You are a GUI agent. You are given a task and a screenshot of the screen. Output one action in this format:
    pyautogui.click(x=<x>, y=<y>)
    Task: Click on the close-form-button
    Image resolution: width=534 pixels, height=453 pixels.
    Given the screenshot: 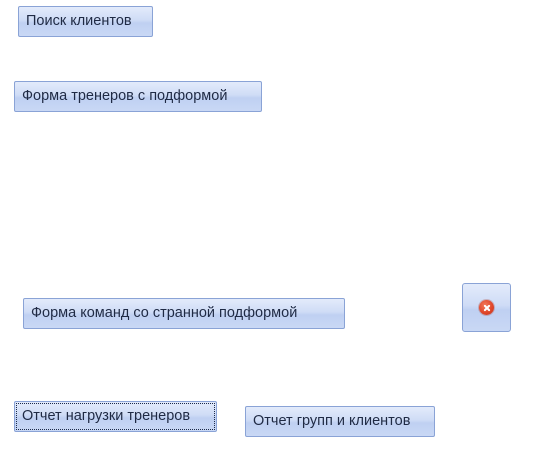 What is the action you would take?
    pyautogui.click(x=486, y=307)
    